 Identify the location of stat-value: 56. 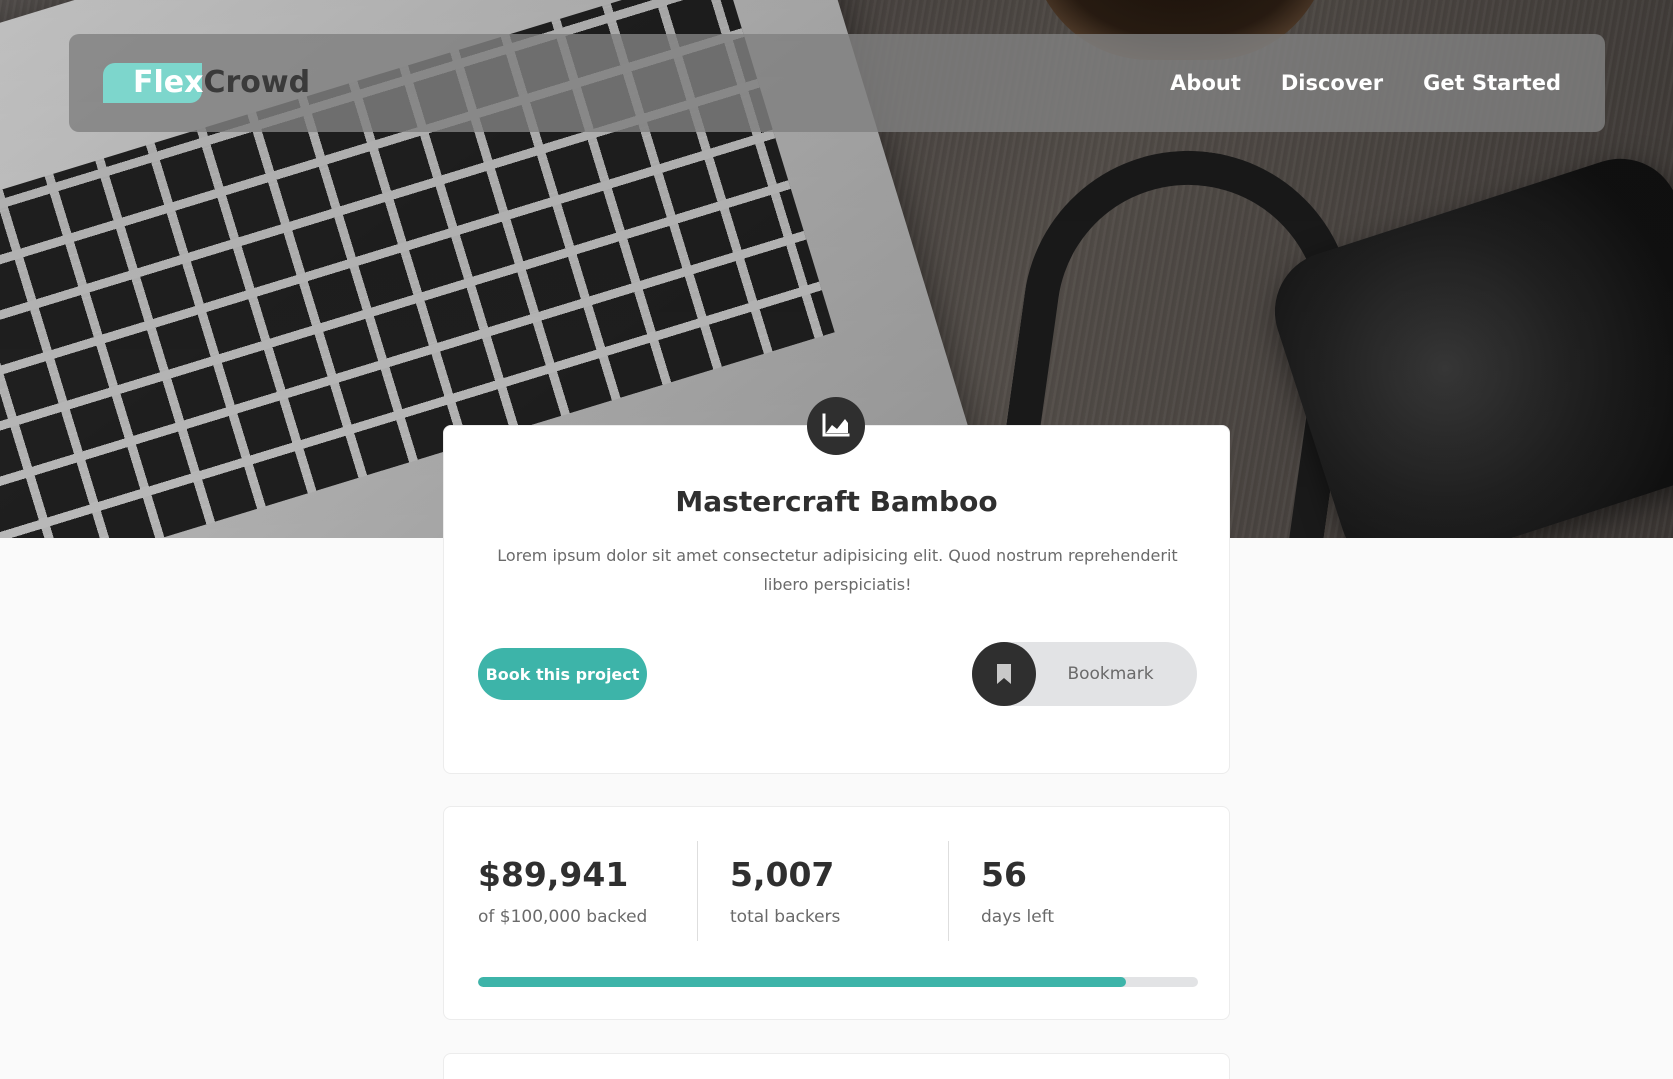
(1004, 874).